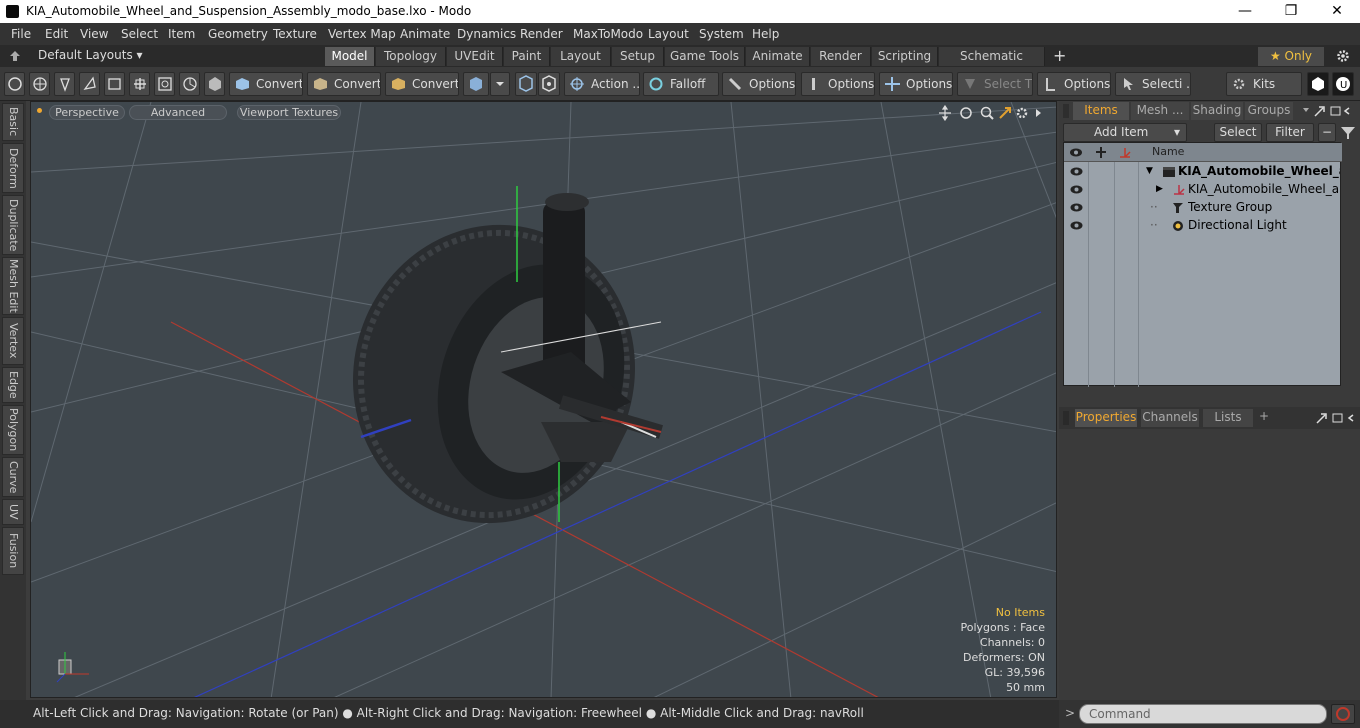 This screenshot has width=1360, height=728. Describe the element at coordinates (80, 56) in the screenshot. I see `default-layouts-dropdown: Default Layouts ▾` at that location.